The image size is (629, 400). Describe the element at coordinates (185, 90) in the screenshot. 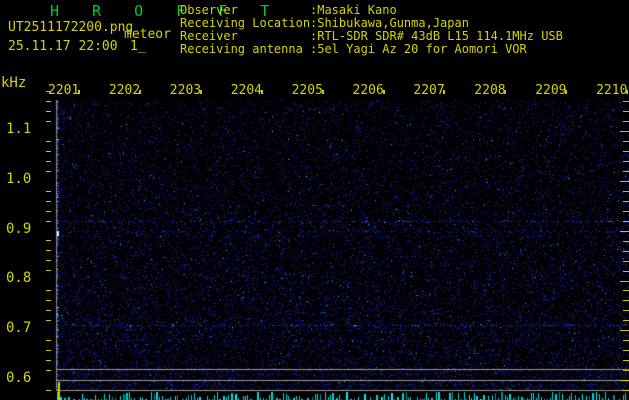

I see `time-tick-label: 2203` at that location.